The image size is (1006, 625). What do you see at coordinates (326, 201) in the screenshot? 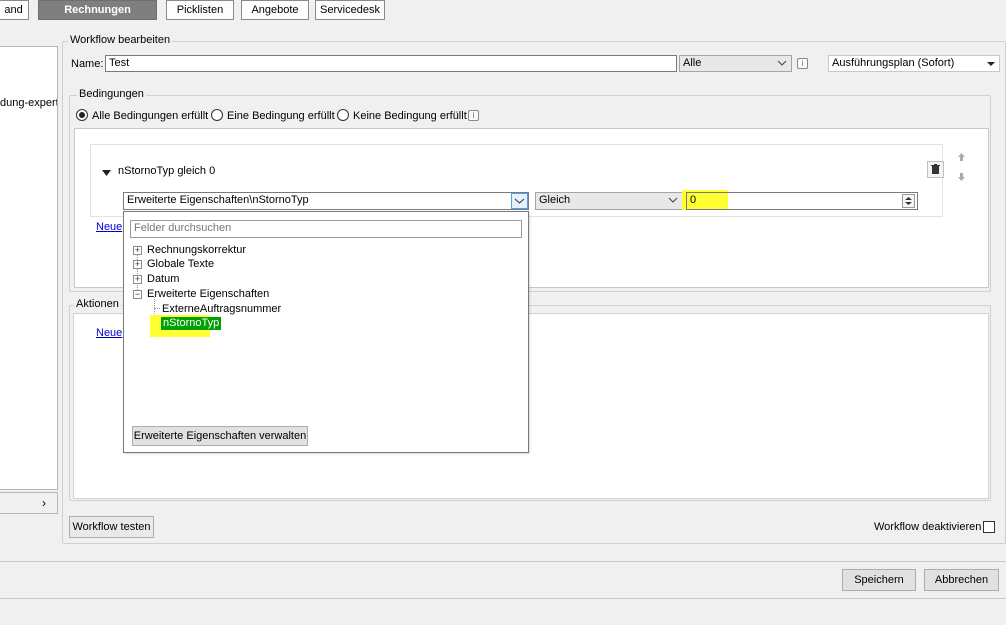
I see `field-select: Erweiterte Eigenschaften\nStornoTyp` at bounding box center [326, 201].